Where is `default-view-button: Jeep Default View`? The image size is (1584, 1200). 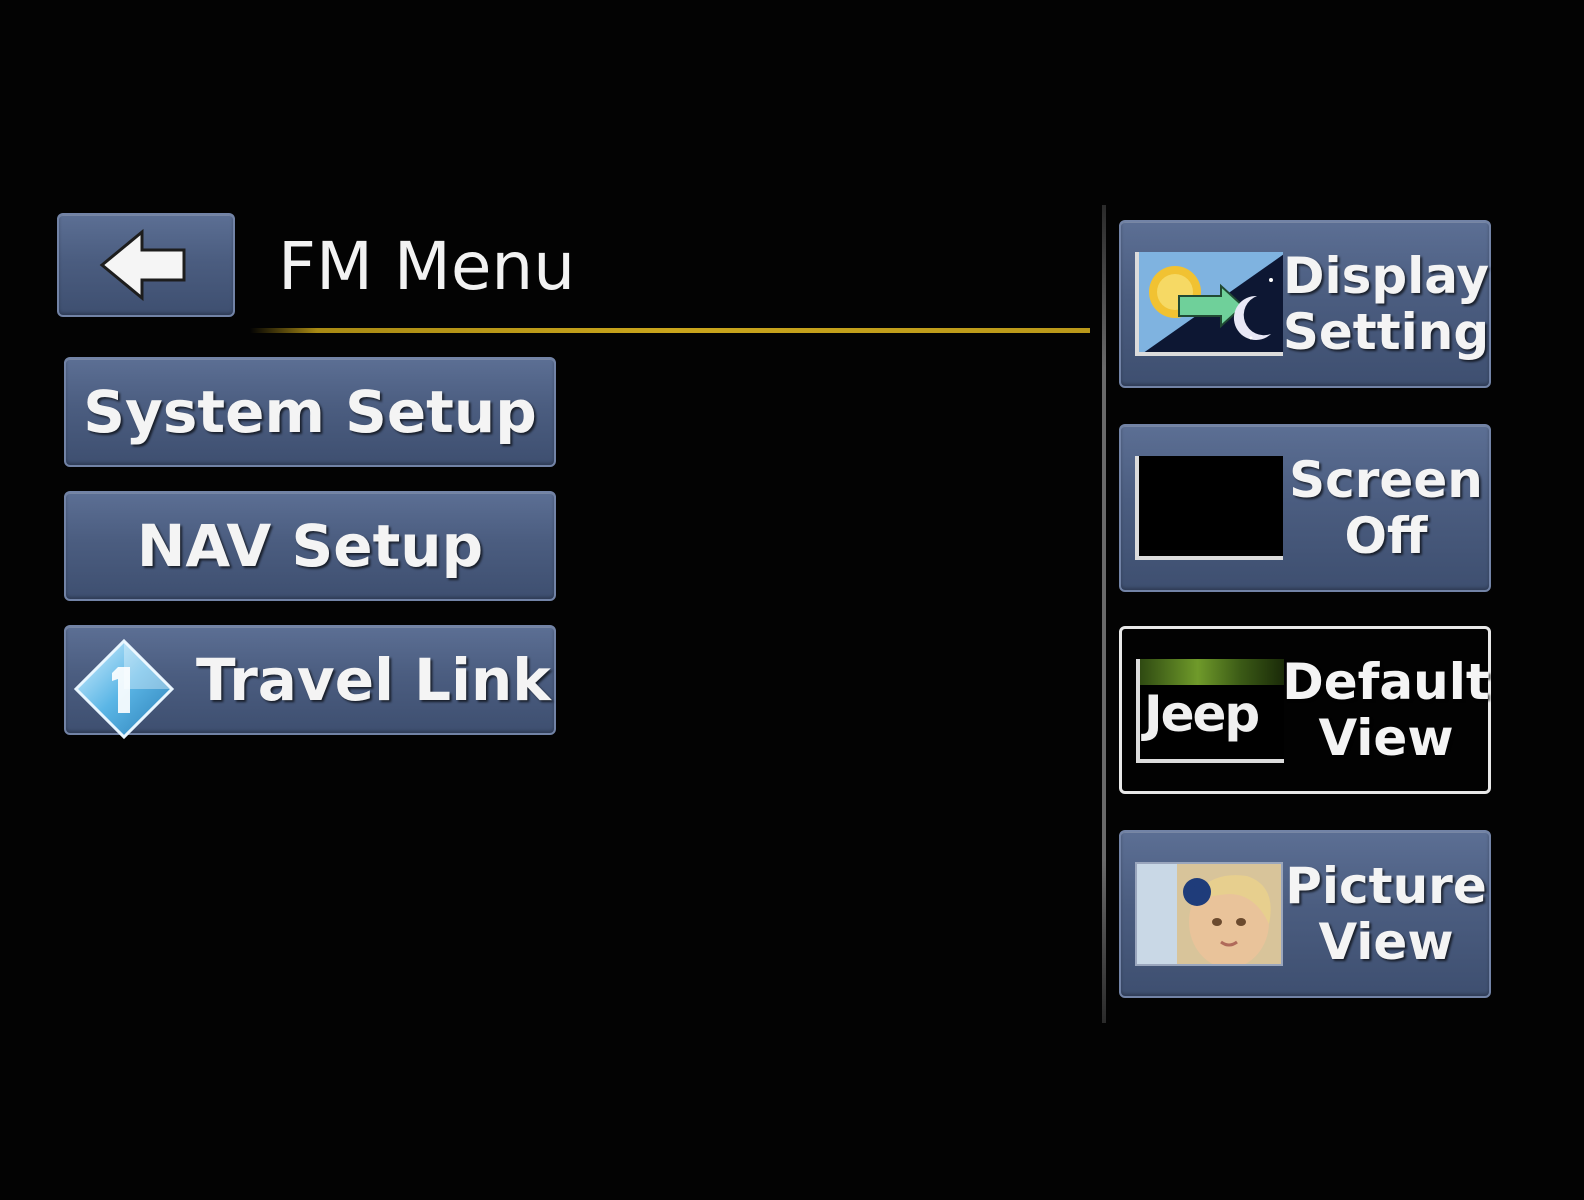 default-view-button: Jeep Default View is located at coordinates (1305, 710).